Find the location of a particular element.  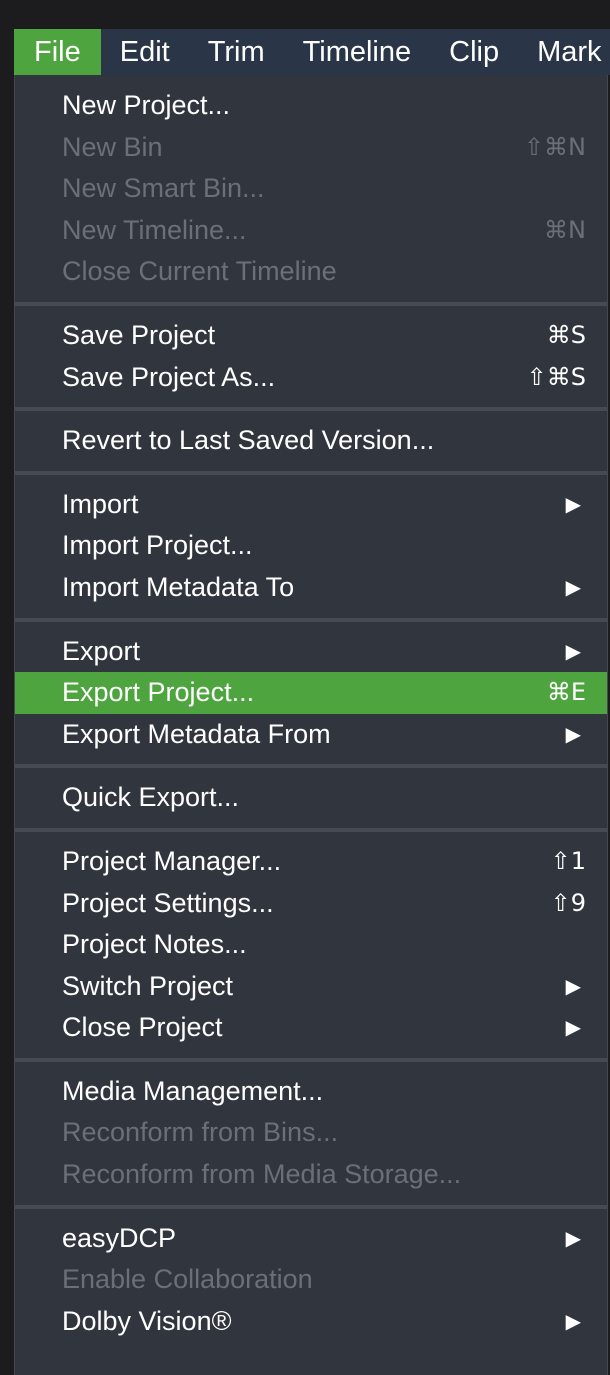

menu-group: Save Project ⌘S Save Project As... ⇧⌘S is located at coordinates (311, 356).